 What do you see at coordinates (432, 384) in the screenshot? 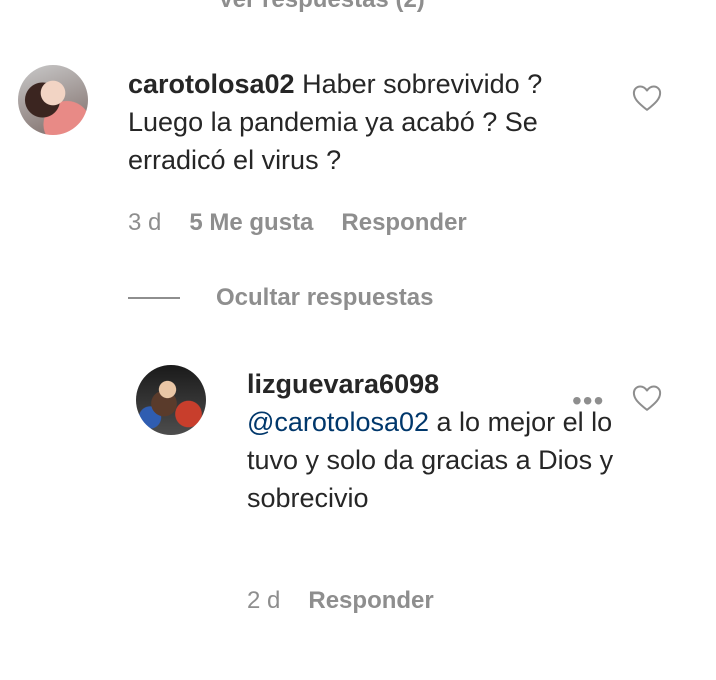
I see `reply-username: lizguevara6098` at bounding box center [432, 384].